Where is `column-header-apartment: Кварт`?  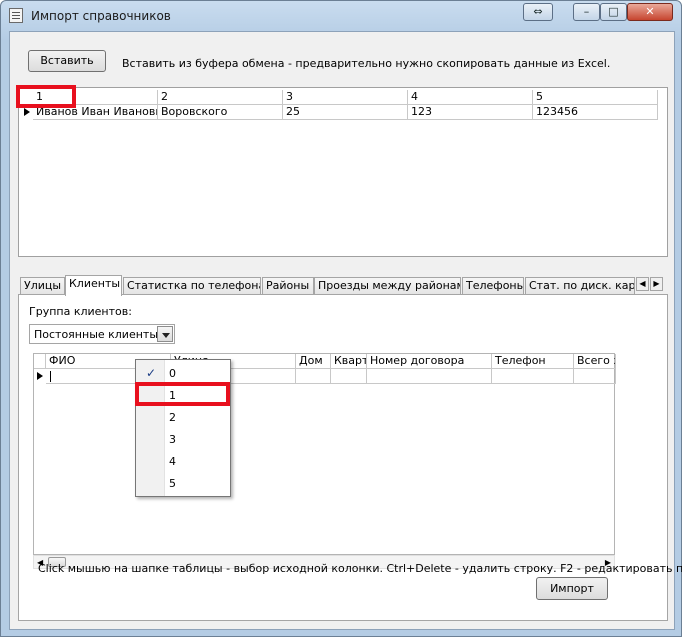
column-header-apartment: Кварт is located at coordinates (349, 361).